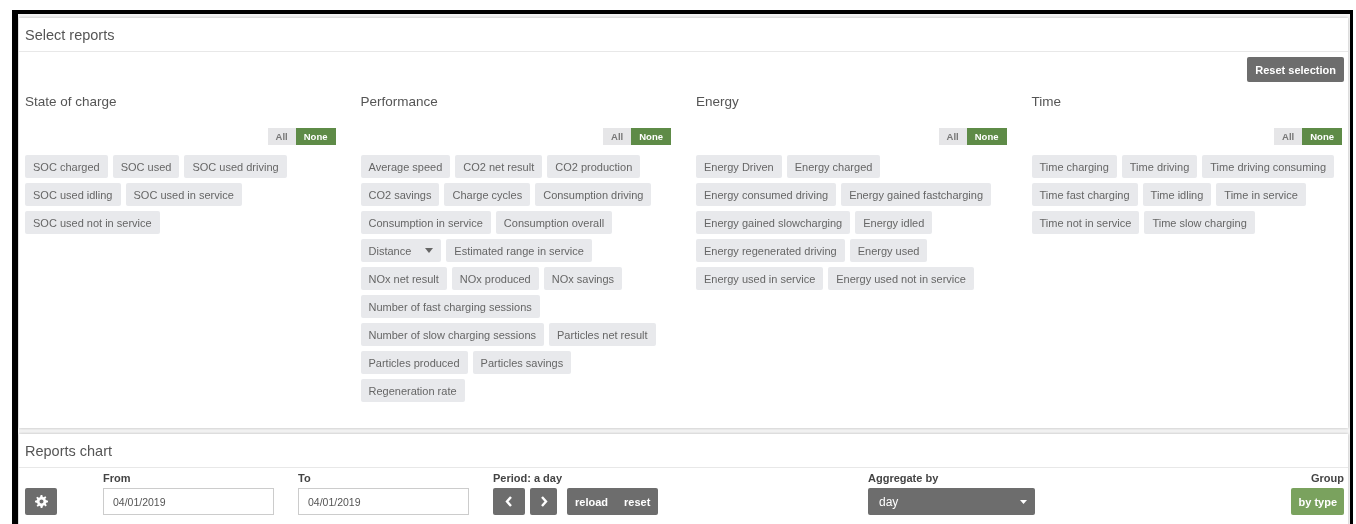 Image resolution: width=1356 pixels, height=524 pixels. I want to click on report-tag: SOC used idling, so click(73, 194).